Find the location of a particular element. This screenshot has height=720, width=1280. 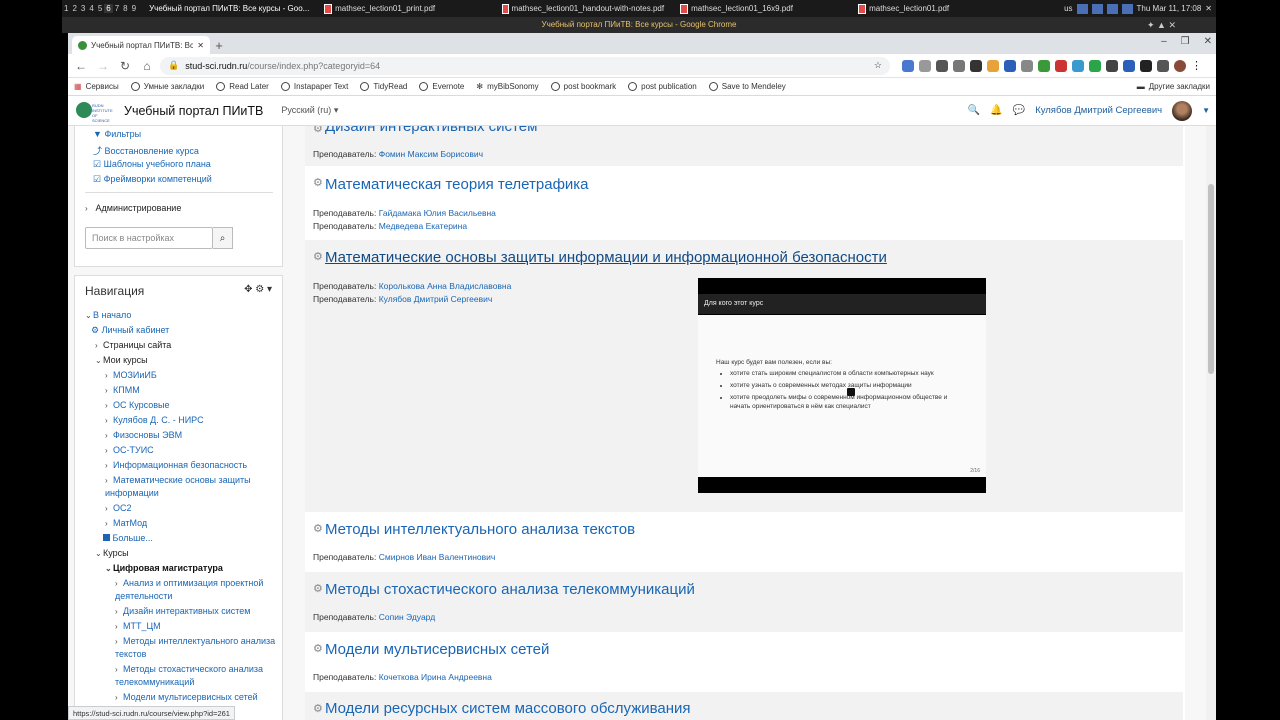

bookmark-item: post bookmark is located at coordinates (583, 86).